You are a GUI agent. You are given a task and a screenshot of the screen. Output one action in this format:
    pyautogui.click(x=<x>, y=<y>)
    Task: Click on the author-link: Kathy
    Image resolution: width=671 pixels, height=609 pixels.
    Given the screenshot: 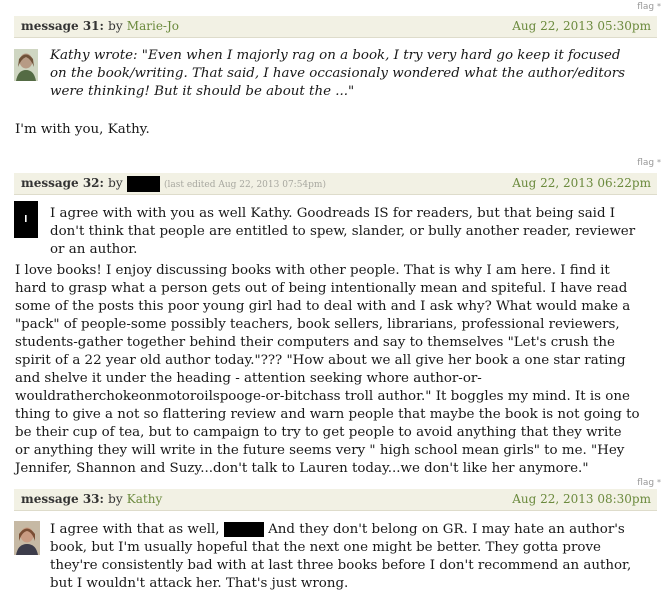 What is the action you would take?
    pyautogui.click(x=144, y=499)
    